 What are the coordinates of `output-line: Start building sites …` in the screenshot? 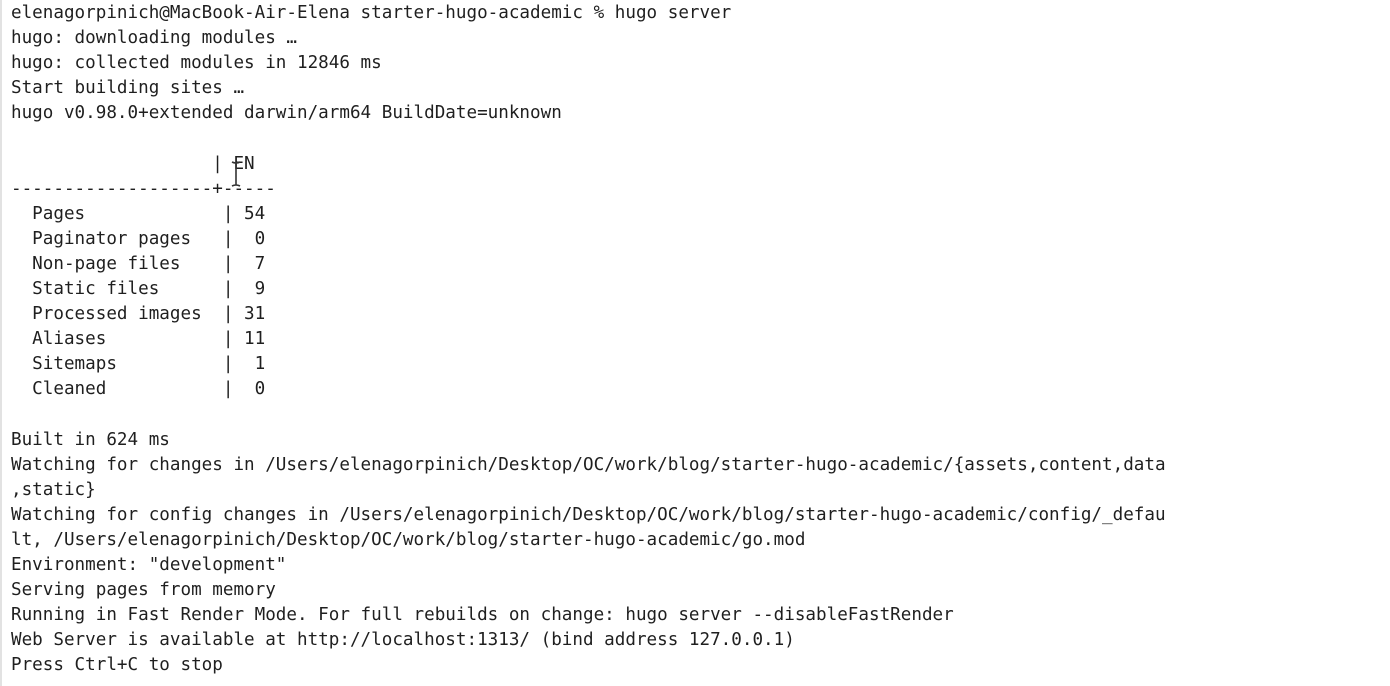 It's located at (128, 88).